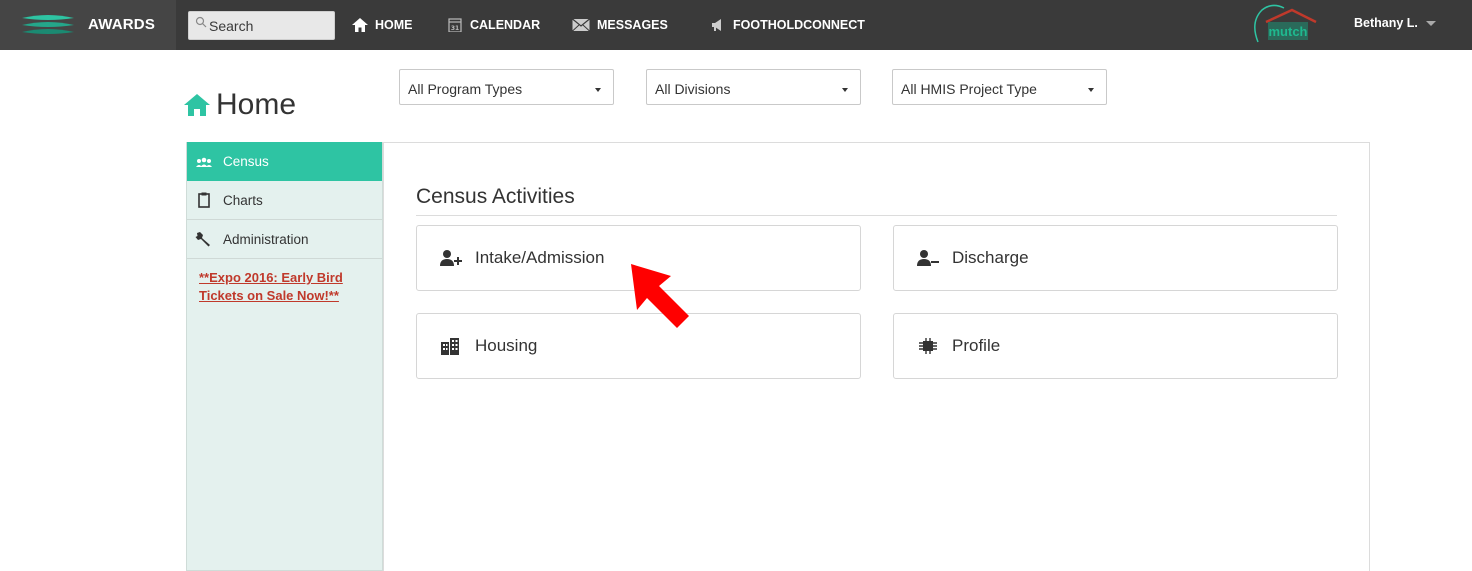 This screenshot has width=1472, height=571. Describe the element at coordinates (876, 215) in the screenshot. I see `section-divider` at that location.